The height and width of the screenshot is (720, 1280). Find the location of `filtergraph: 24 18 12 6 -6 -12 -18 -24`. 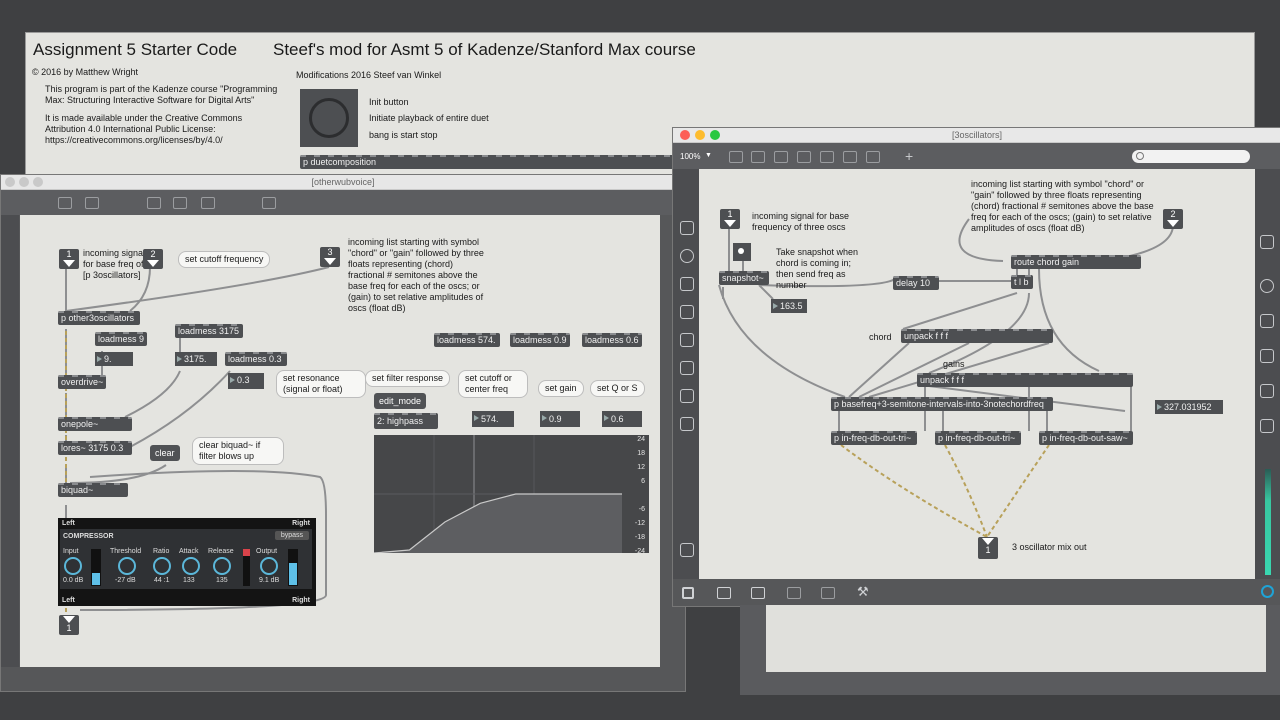

filtergraph: 24 18 12 6 -6 -12 -18 -24 is located at coordinates (511, 494).